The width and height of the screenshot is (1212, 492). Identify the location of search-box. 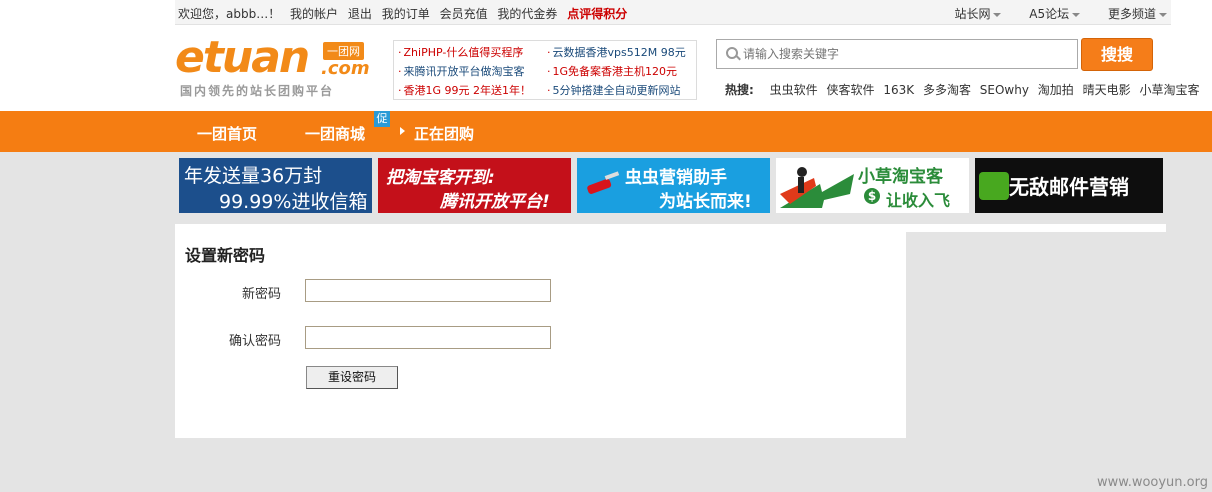
(897, 54).